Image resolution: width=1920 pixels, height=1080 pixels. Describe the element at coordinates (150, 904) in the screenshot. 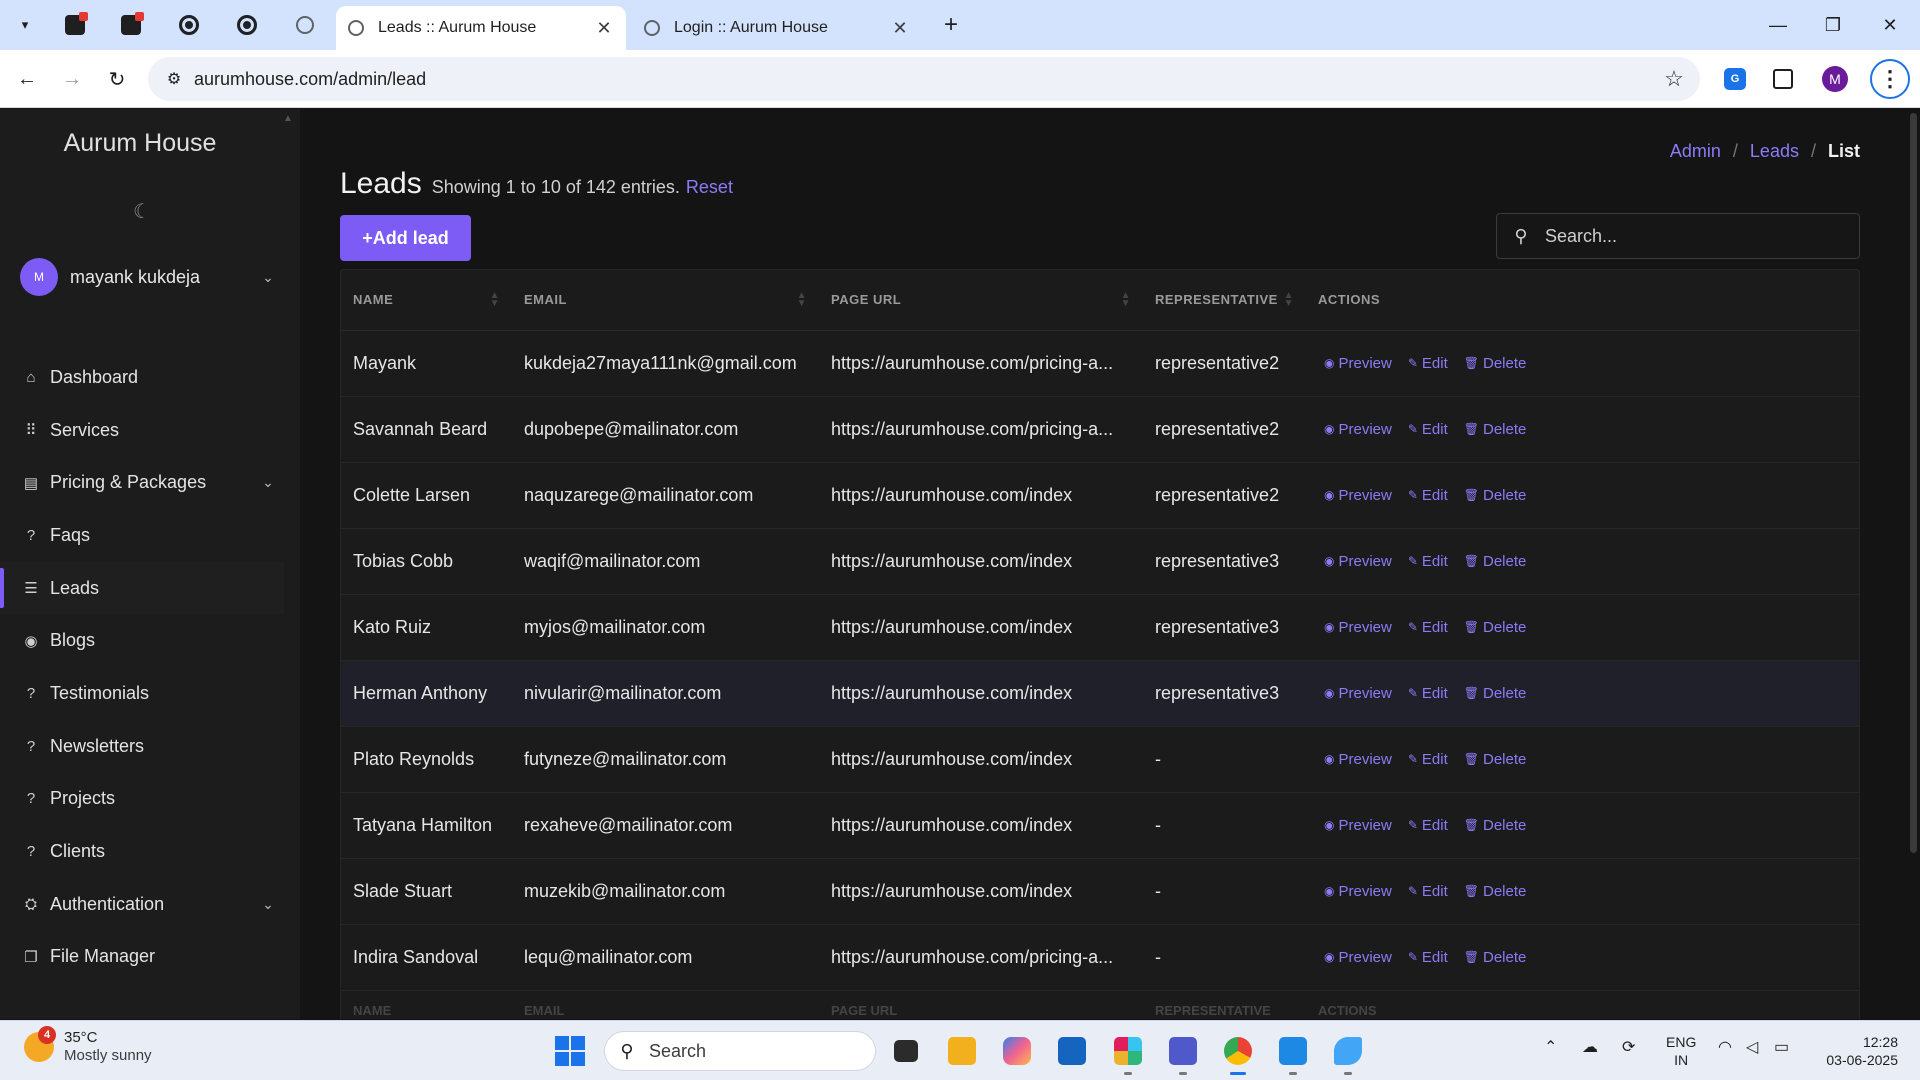

I see `sidebar-item-authentication: ⛭ Authentication ⌄` at that location.